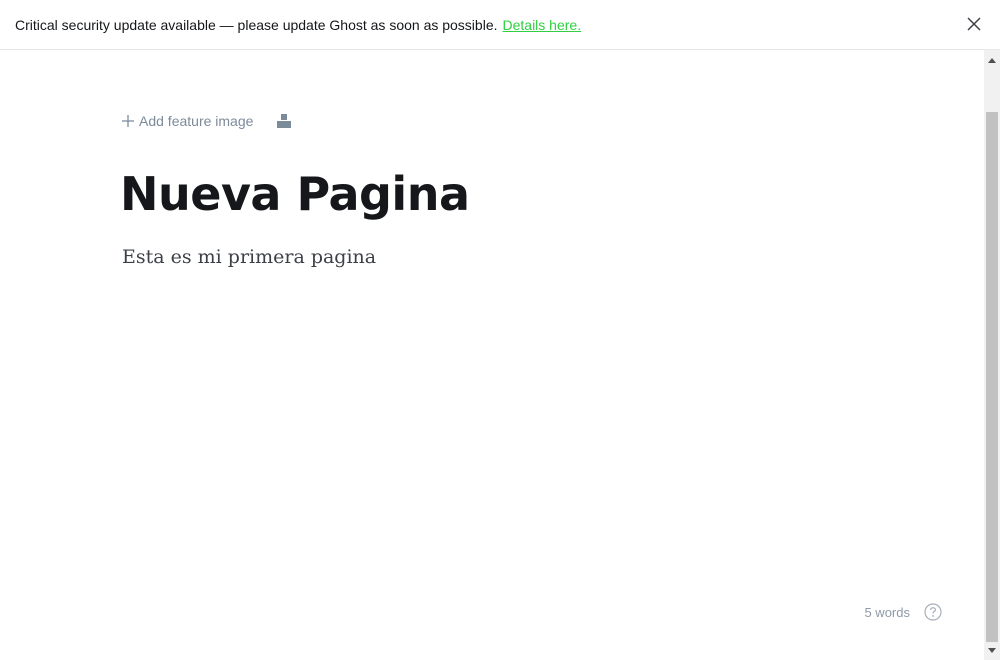 Image resolution: width=1000 pixels, height=660 pixels. Describe the element at coordinates (249, 257) in the screenshot. I see `page-body-text: Esta es mi primera pagina` at that location.